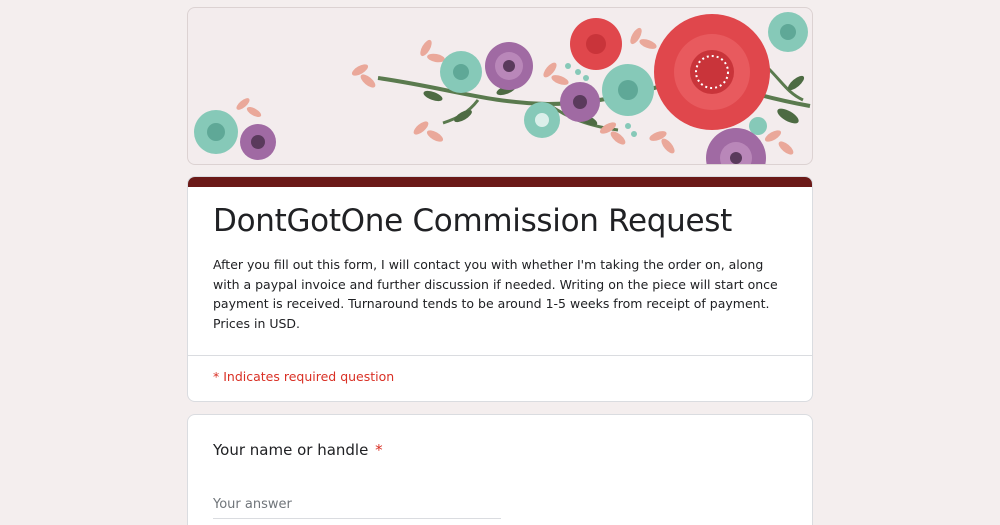  What do you see at coordinates (472, 221) in the screenshot?
I see `form-title: DontGotOne Commission Request` at bounding box center [472, 221].